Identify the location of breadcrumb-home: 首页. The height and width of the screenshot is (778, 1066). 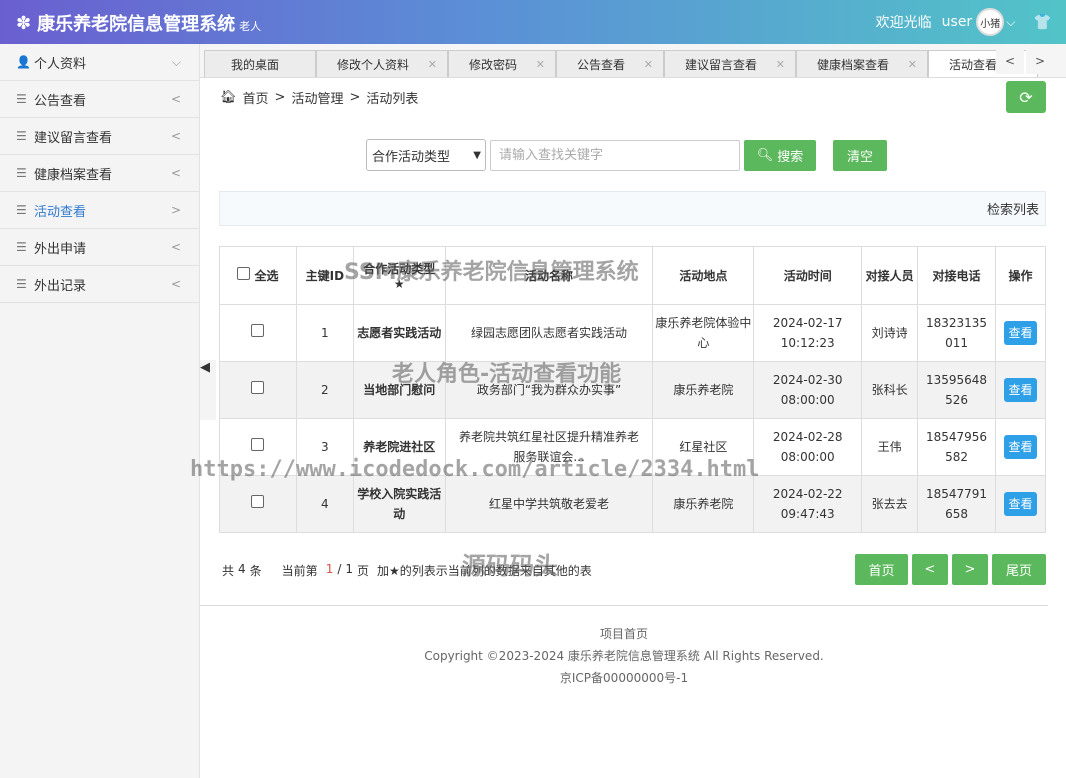
(256, 97).